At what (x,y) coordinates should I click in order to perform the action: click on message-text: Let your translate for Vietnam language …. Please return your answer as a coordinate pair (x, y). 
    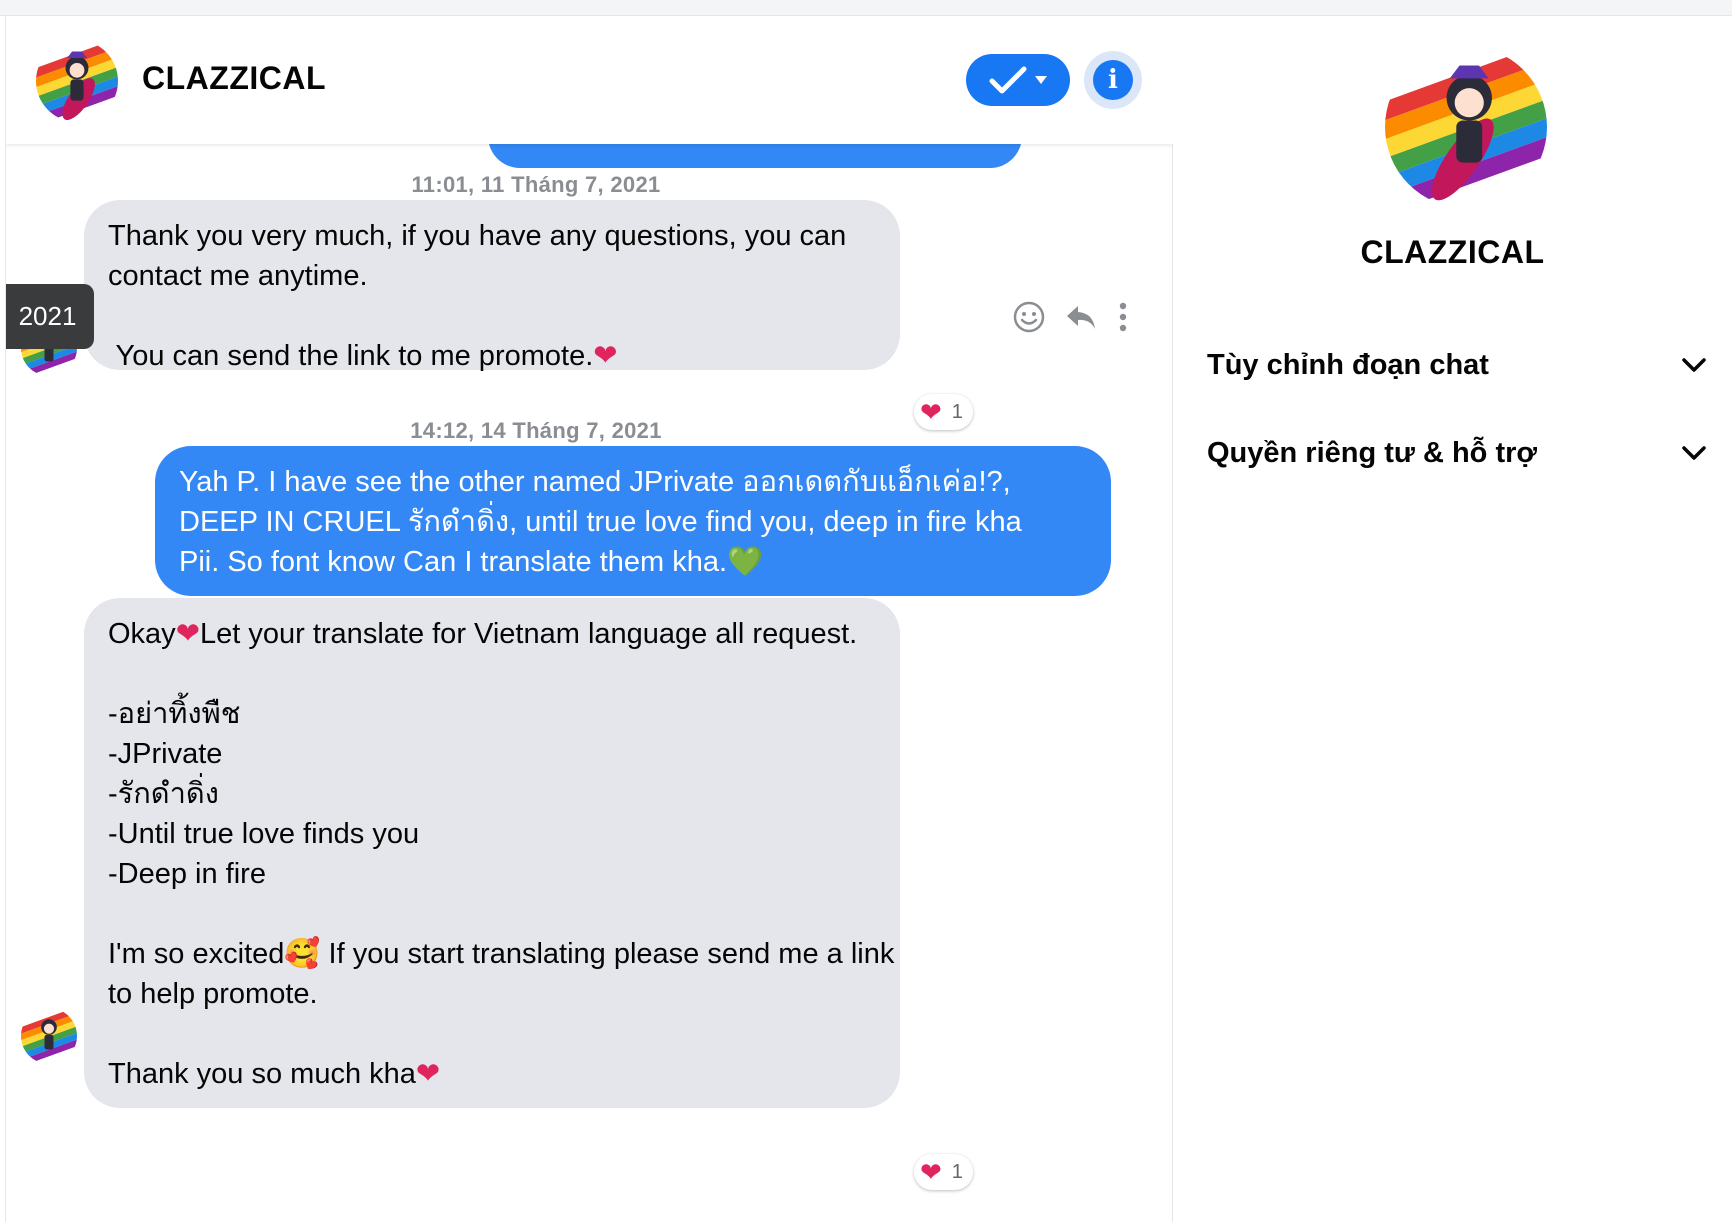
    Looking at the image, I should click on (529, 634).